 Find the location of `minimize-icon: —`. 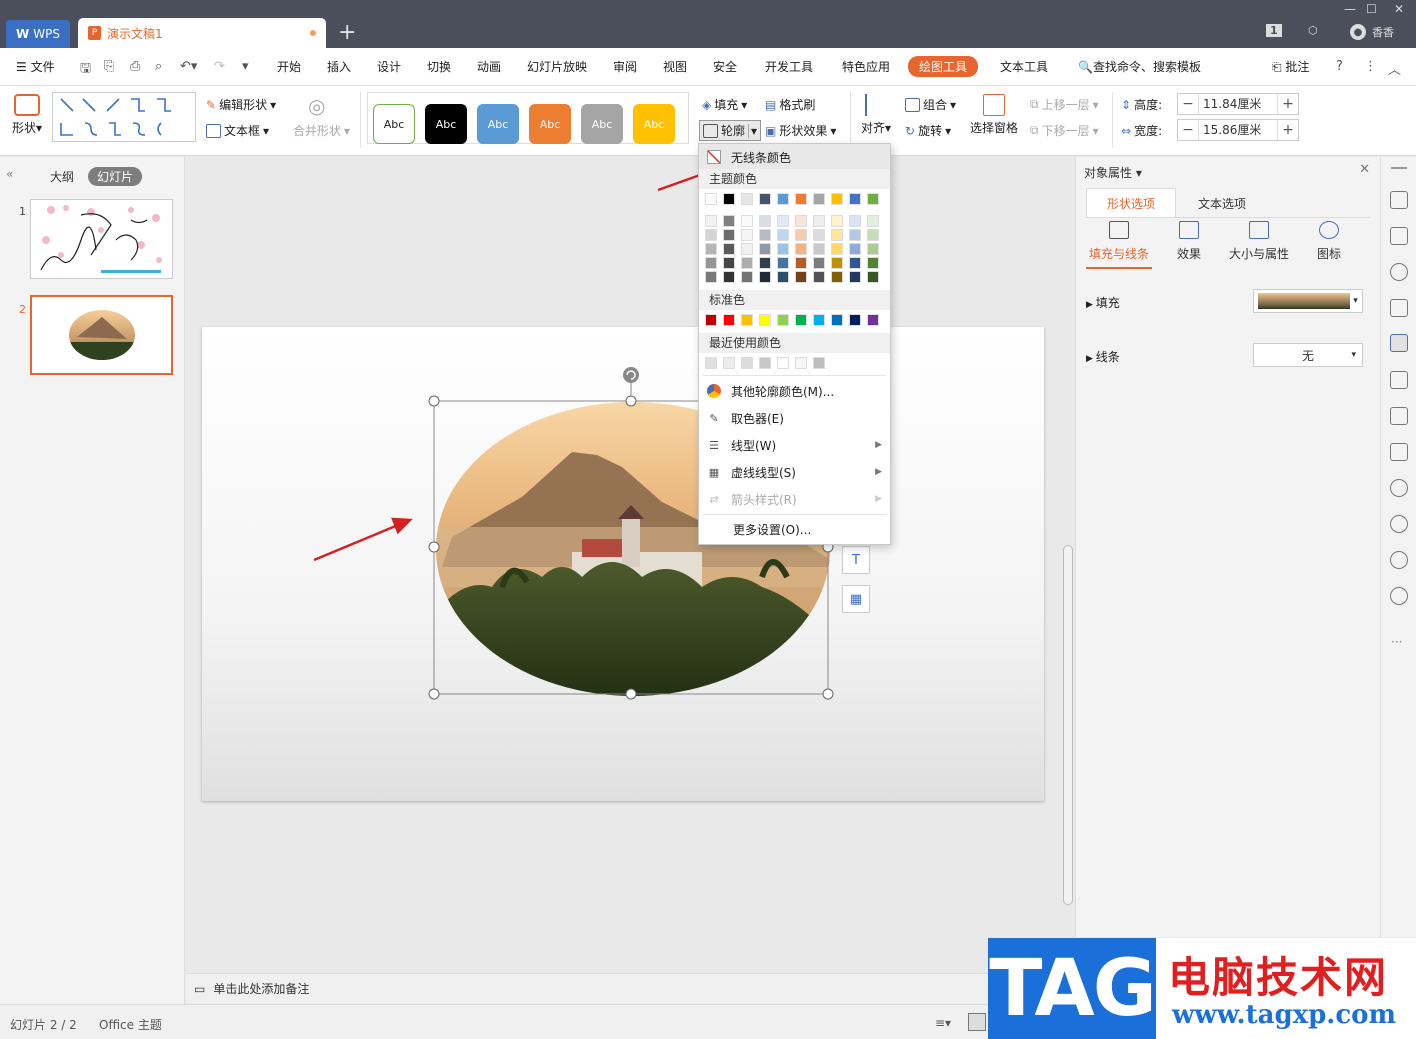

minimize-icon: — is located at coordinates (1350, 9).